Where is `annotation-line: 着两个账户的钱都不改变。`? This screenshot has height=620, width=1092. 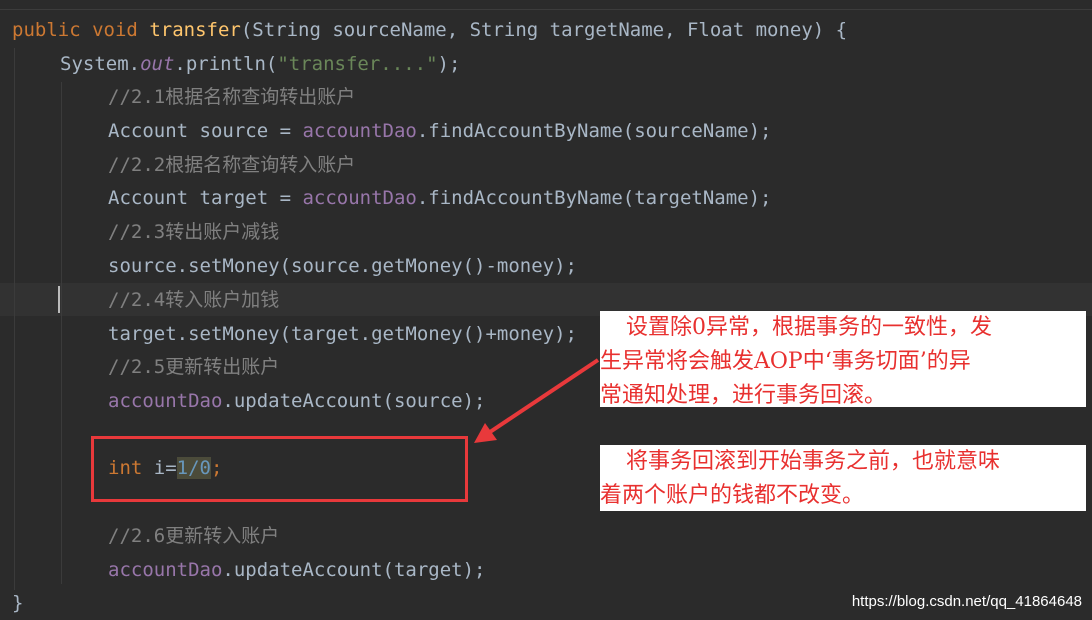
annotation-line: 着两个账户的钱都不改变。 is located at coordinates (843, 496).